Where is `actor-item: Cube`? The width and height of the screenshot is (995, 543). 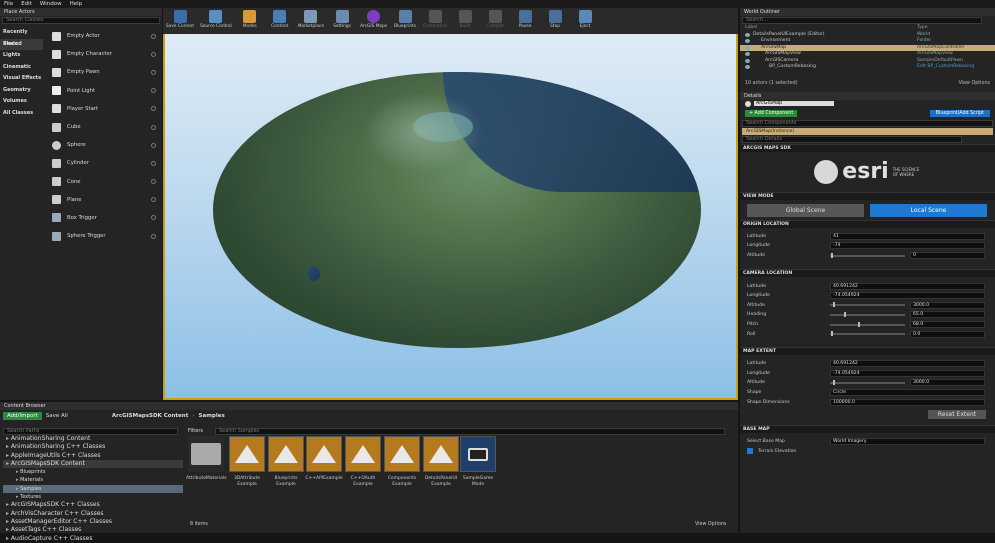
actor-item: Cube is located at coordinates (103, 127).